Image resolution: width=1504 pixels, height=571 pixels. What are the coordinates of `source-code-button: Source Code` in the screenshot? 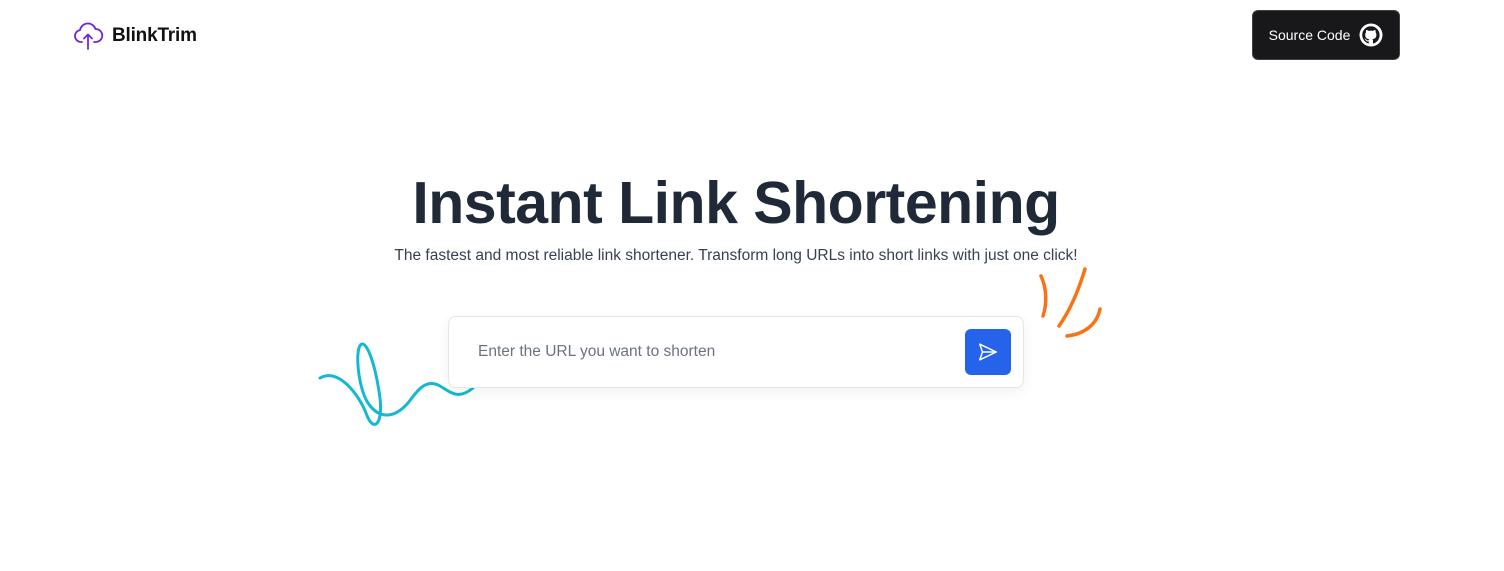 It's located at (1326, 35).